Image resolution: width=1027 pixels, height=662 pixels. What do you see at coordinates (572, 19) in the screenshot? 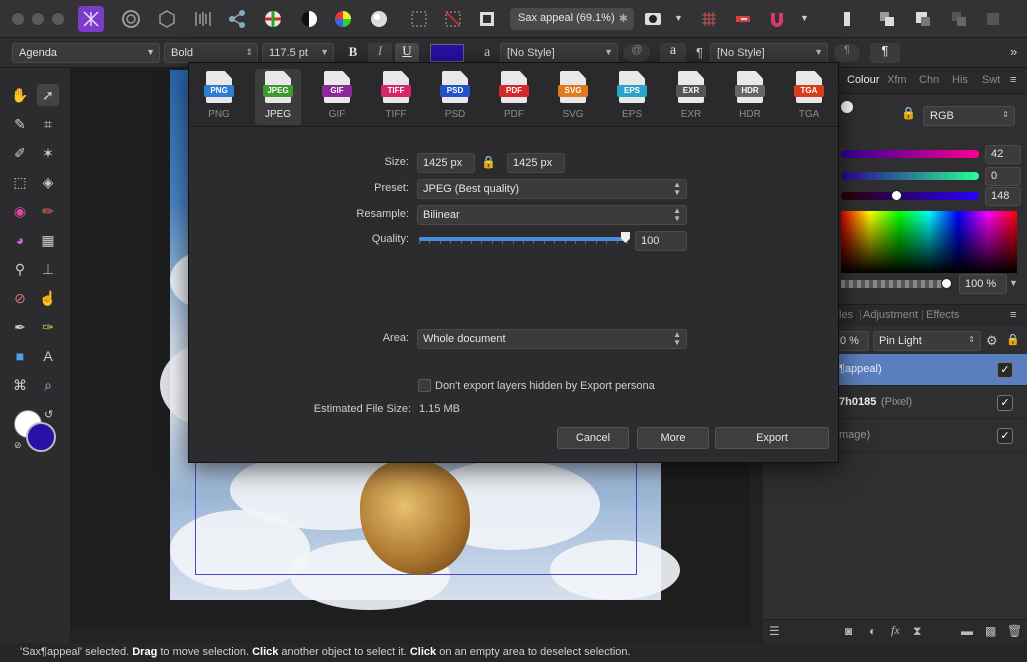
I see `document-tab: Sax appeal (69.1%) ✱` at bounding box center [572, 19].